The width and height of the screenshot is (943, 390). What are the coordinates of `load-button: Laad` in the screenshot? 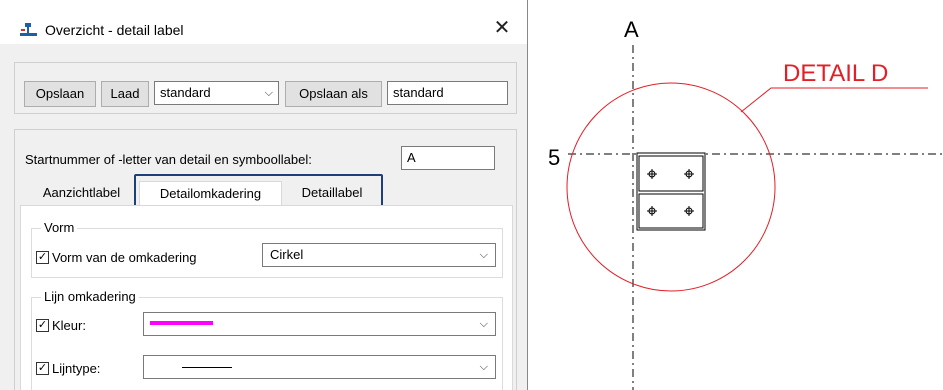 It's located at (125, 94).